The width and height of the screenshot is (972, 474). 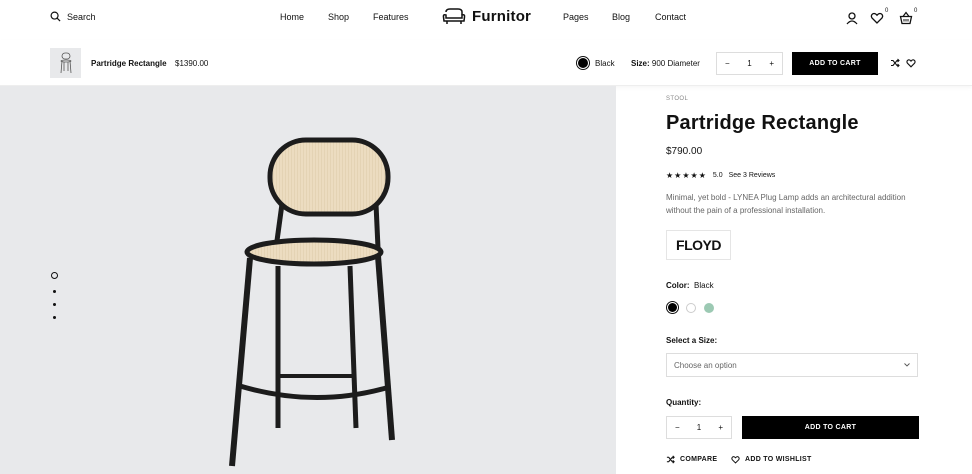 I want to click on cart-basket-icon, so click(x=906, y=18).